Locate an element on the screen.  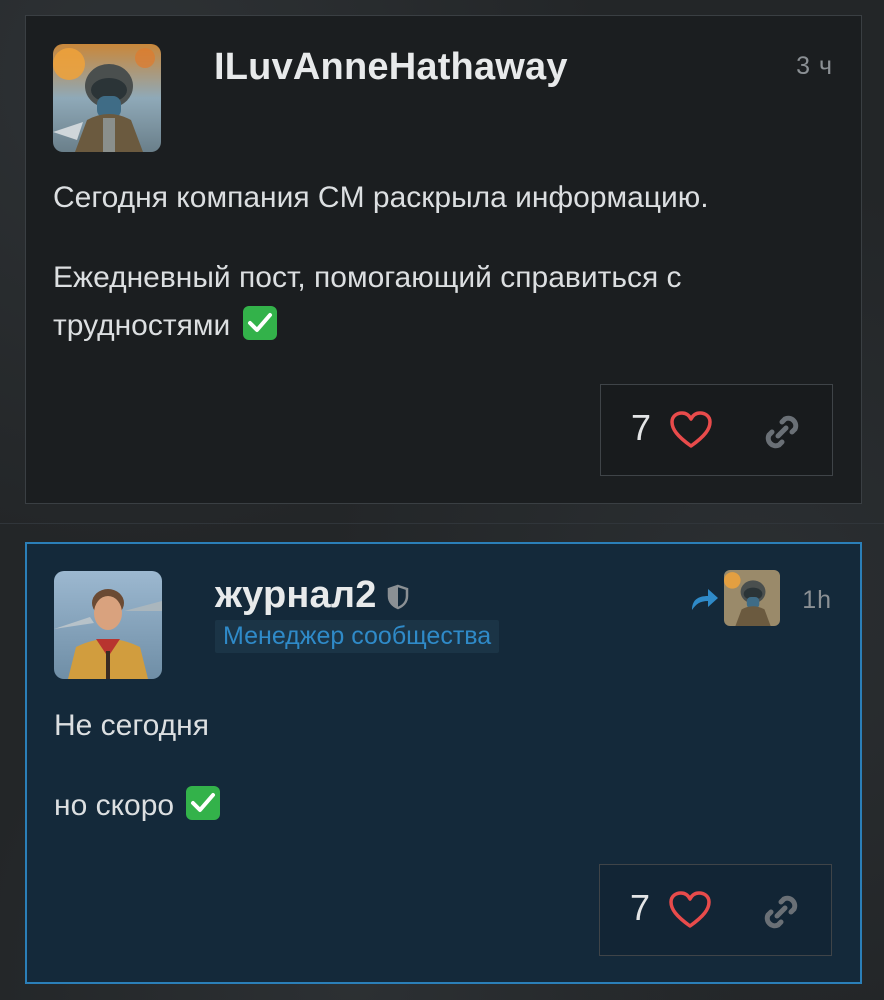
shield-icon is located at coordinates (398, 599).